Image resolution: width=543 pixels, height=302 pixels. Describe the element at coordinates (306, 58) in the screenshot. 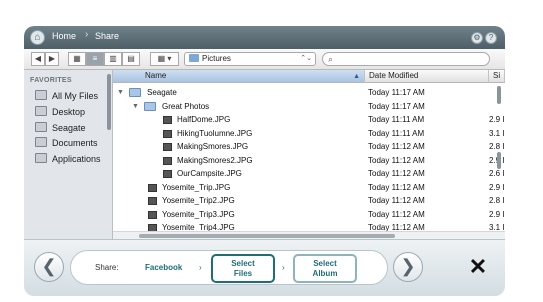

I see `chevron-updown-icon: ⌃⌄` at that location.